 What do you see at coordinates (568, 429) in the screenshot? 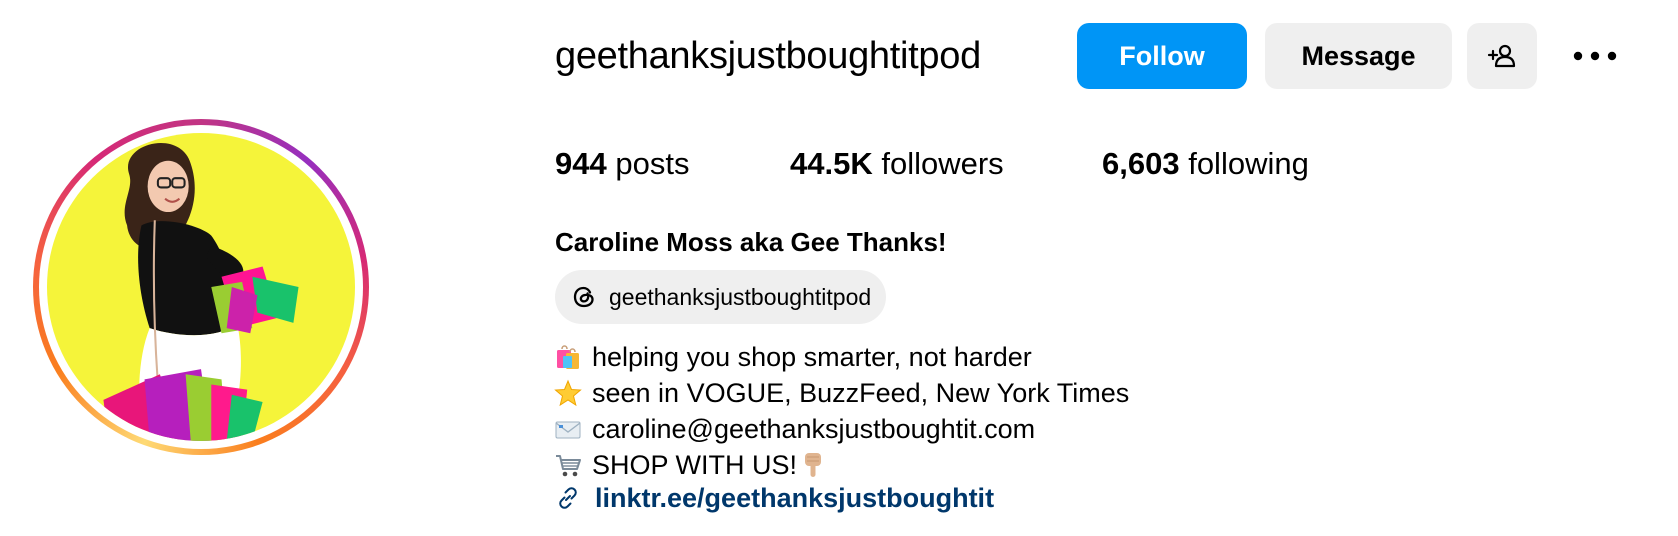
I see `envelope-icon` at bounding box center [568, 429].